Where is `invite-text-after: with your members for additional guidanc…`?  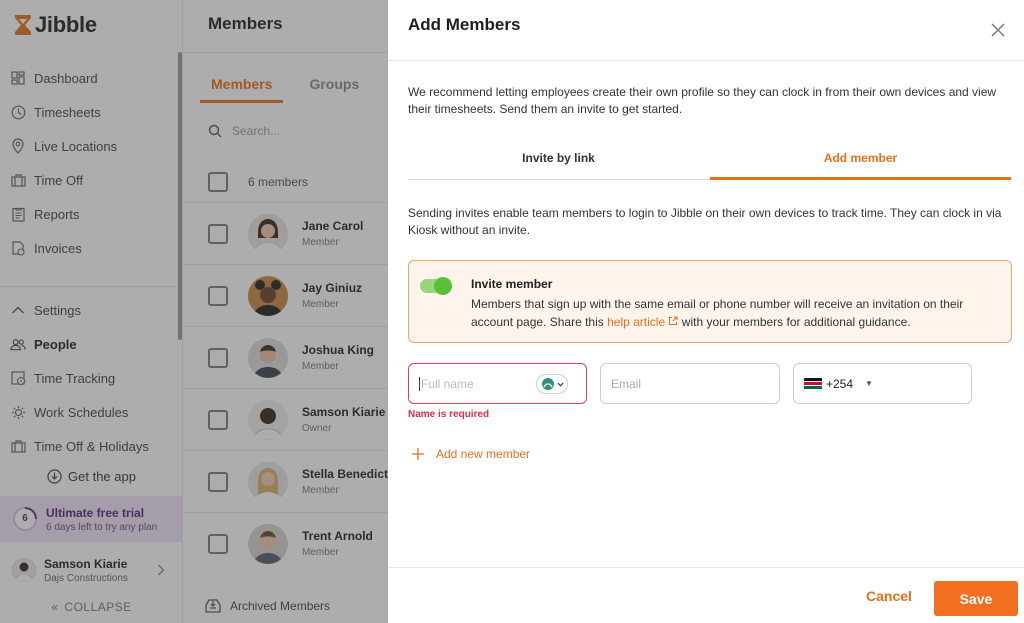 invite-text-after: with your members for additional guidanc… is located at coordinates (794, 322).